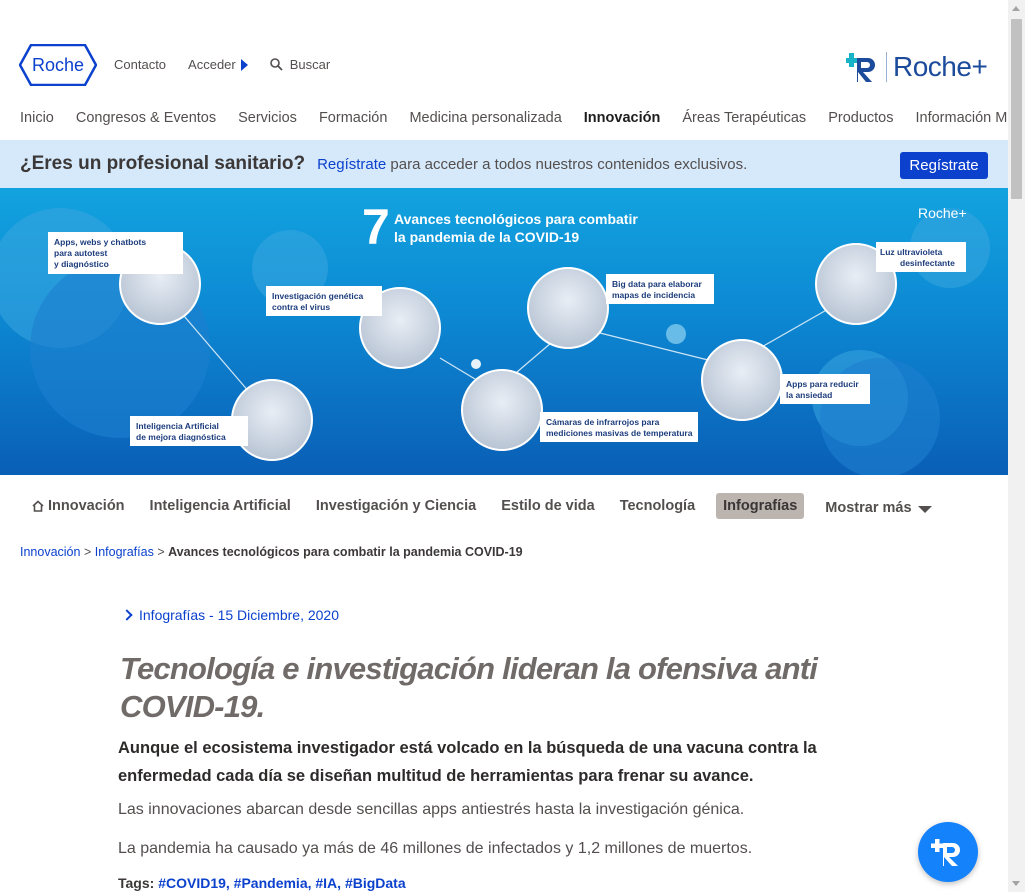 Image resolution: width=1025 pixels, height=892 pixels. I want to click on tags-list: #COVID19, #Pandemia, #IA, #BigData, so click(281, 883).